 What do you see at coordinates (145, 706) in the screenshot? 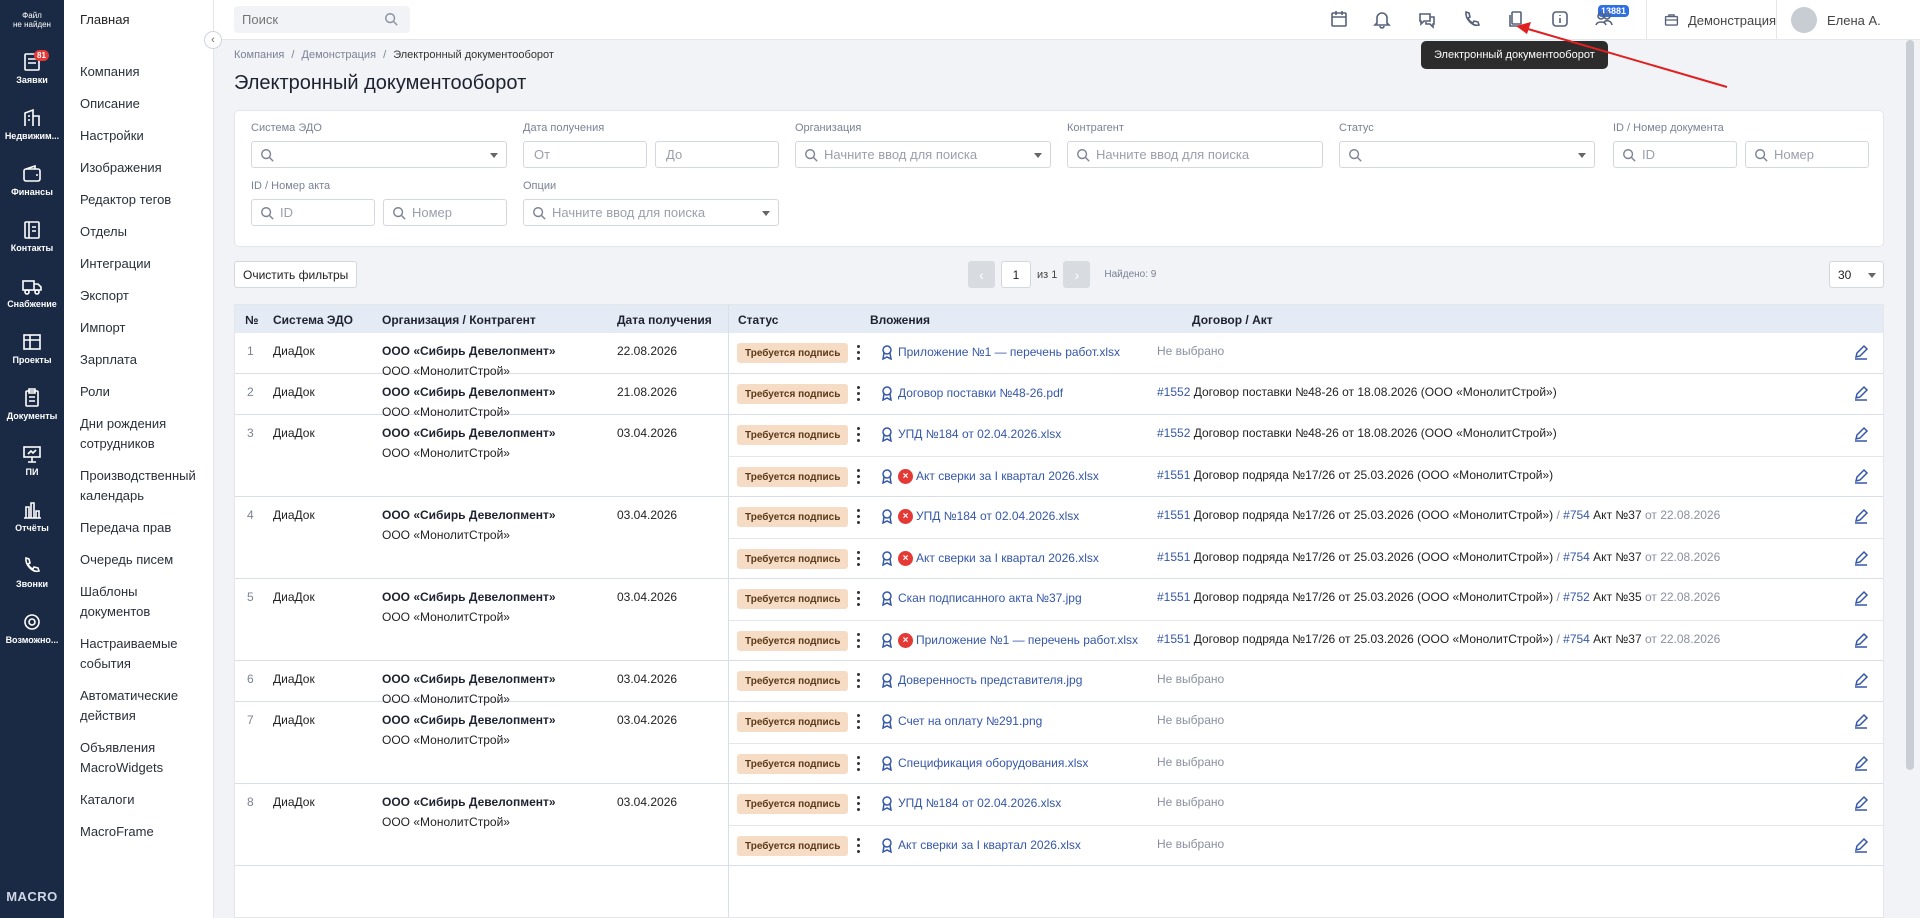
I see `sidebar-item: Автоматические действия` at bounding box center [145, 706].